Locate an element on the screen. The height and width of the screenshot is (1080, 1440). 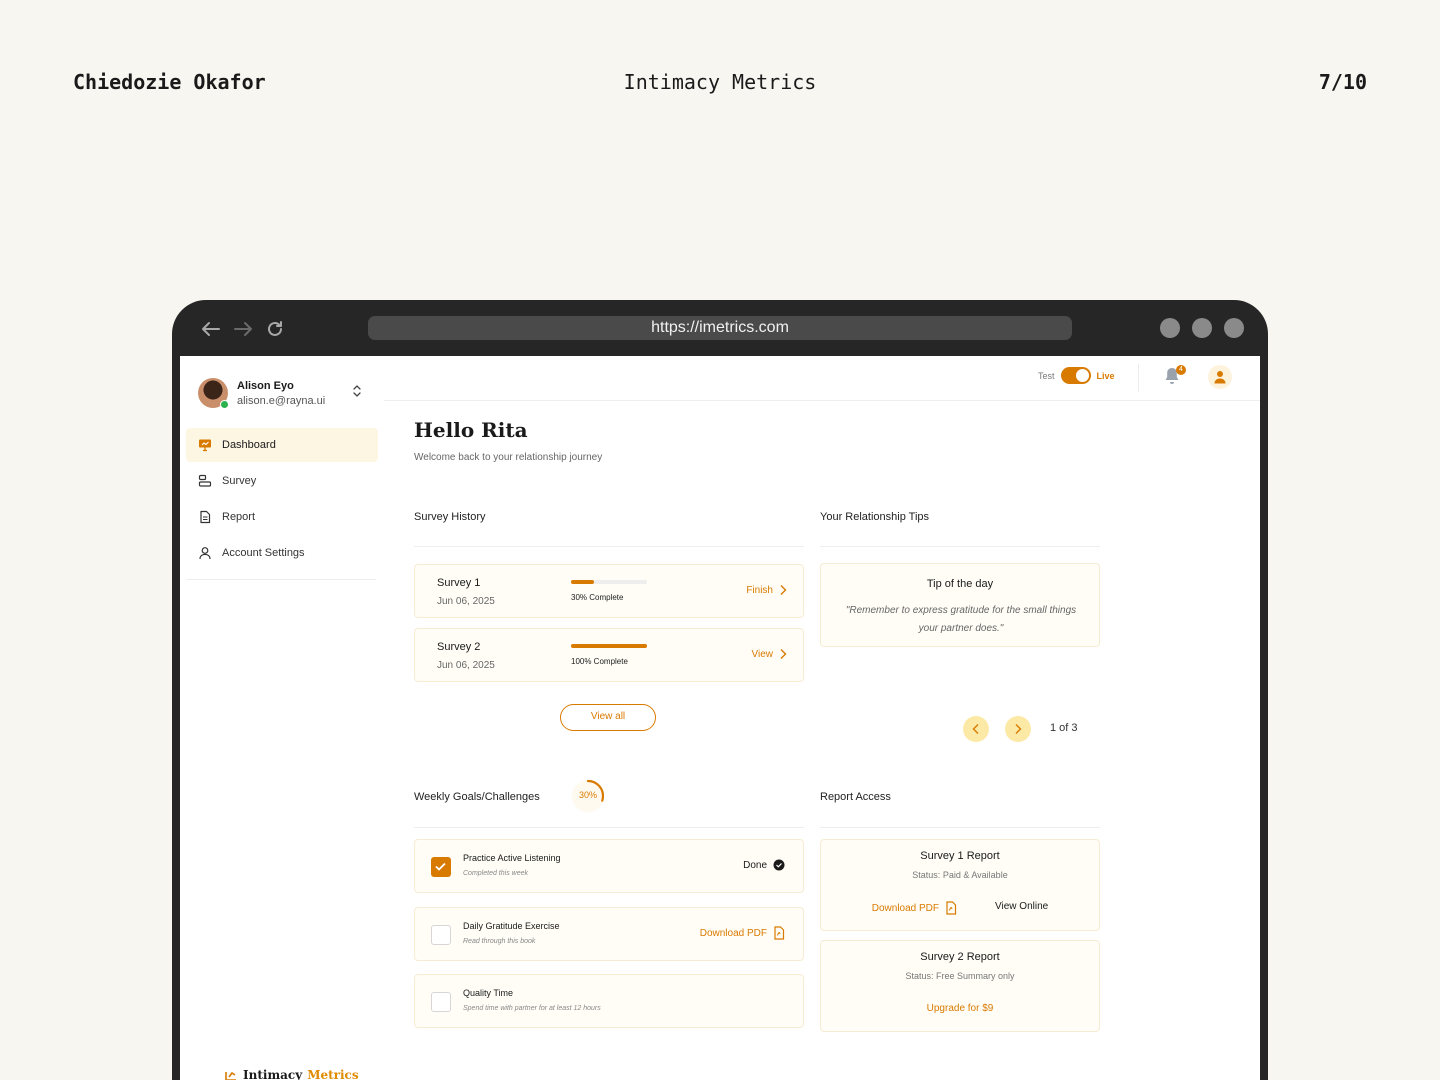
report-actions: Download PDF View Online is located at coordinates (960, 908).